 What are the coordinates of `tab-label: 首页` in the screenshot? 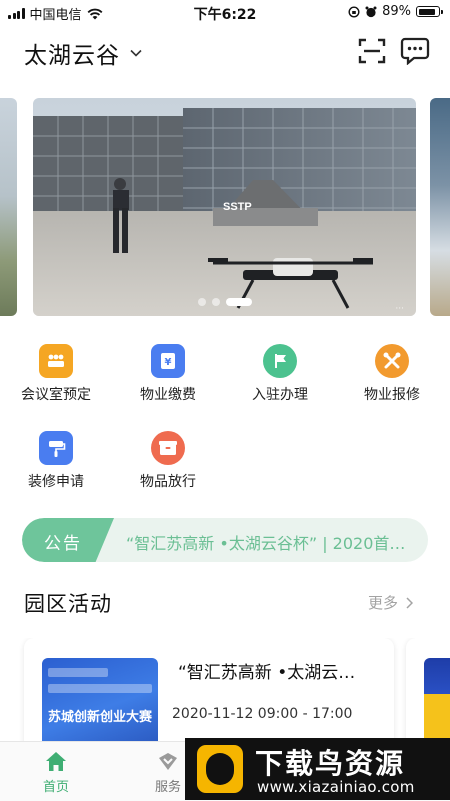 It's located at (55, 787).